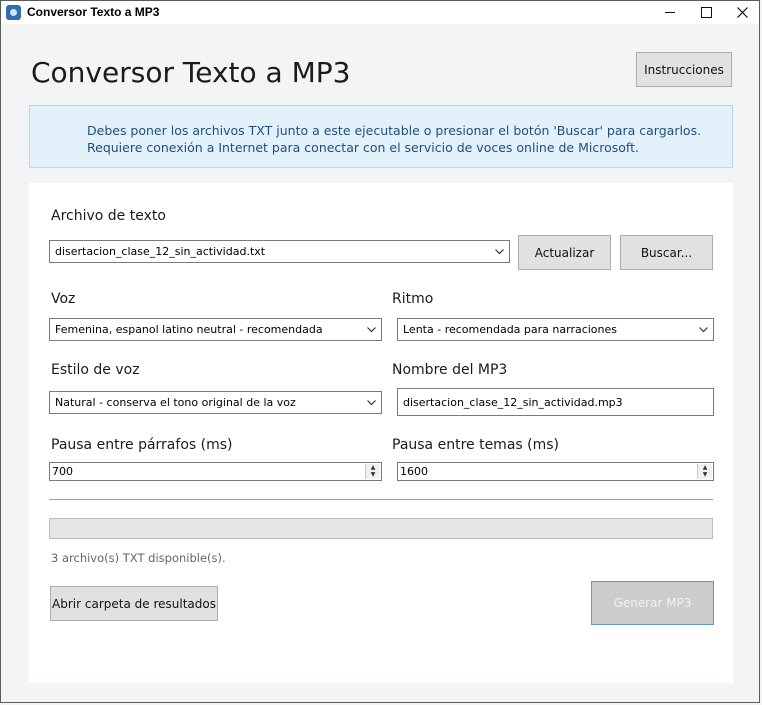  I want to click on paragraph-pause-spin-buttons: ▲ ▼, so click(372, 471).